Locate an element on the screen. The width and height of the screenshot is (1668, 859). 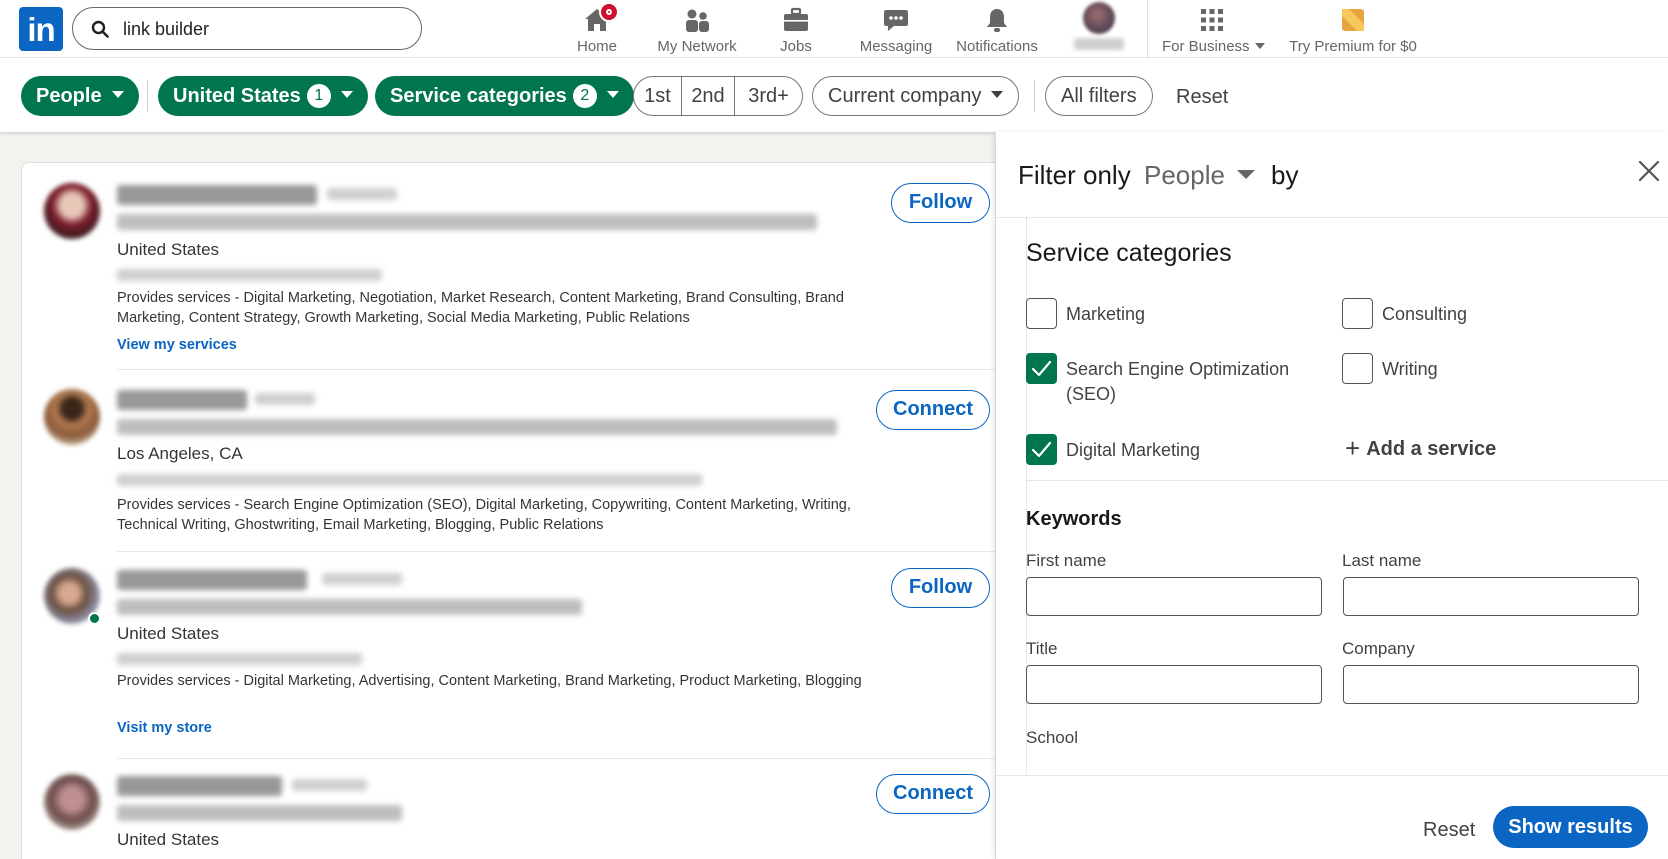
by-label: by is located at coordinates (1285, 175).